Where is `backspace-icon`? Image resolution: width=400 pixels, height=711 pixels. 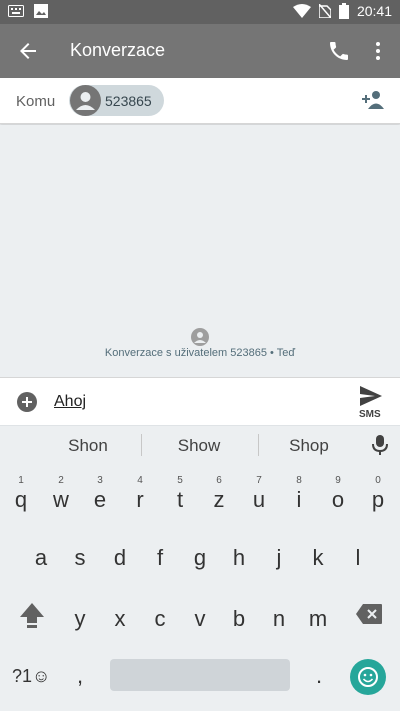
backspace-icon is located at coordinates (369, 614).